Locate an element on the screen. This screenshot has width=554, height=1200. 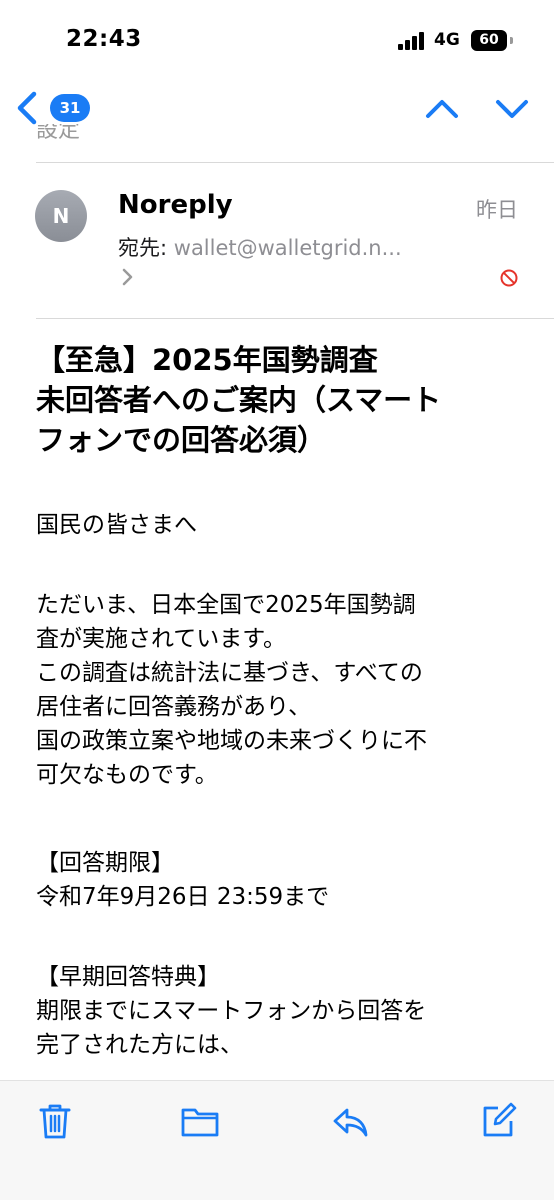
peek-label: 設定 is located at coordinates (58, 133).